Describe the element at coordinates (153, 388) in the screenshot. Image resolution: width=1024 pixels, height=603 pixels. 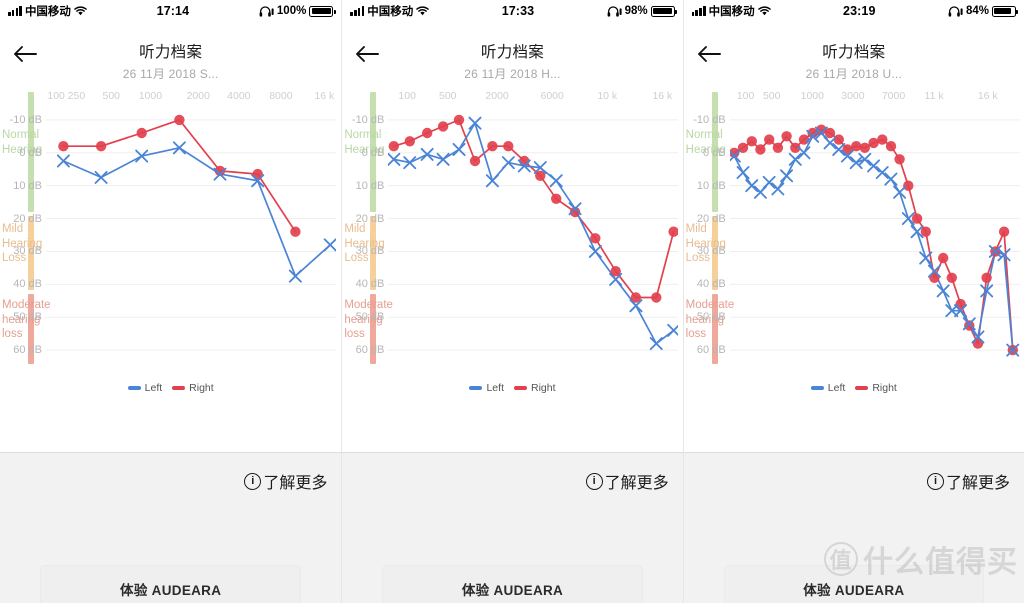
I see `legend-label-left: Left` at that location.